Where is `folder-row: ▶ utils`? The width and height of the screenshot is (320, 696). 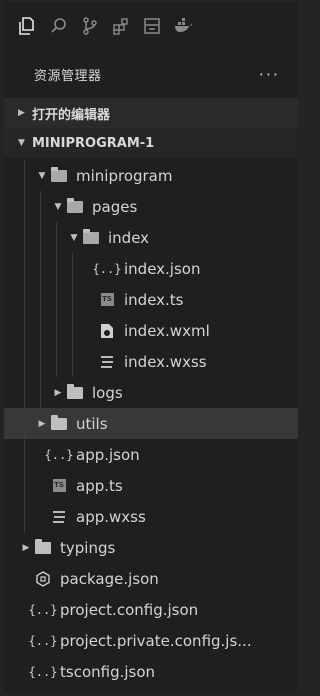
folder-row: ▶ utils is located at coordinates (151, 423).